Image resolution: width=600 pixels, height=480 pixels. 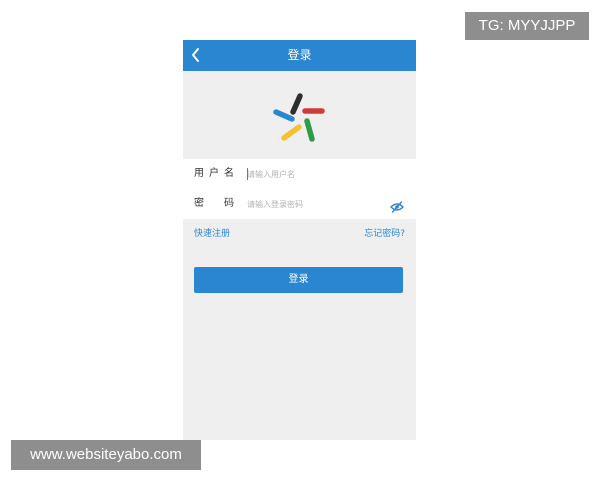 What do you see at coordinates (229, 203) in the screenshot?
I see `label-char: 码` at bounding box center [229, 203].